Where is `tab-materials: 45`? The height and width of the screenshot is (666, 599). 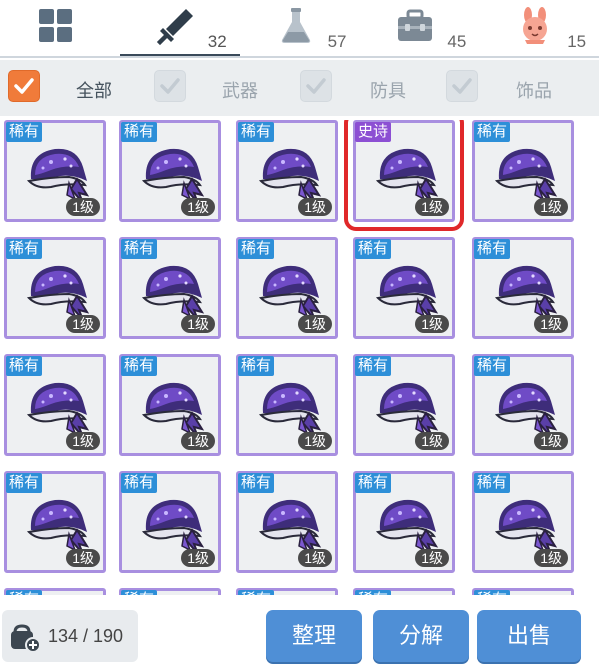
tab-materials: 45 is located at coordinates (419, 29).